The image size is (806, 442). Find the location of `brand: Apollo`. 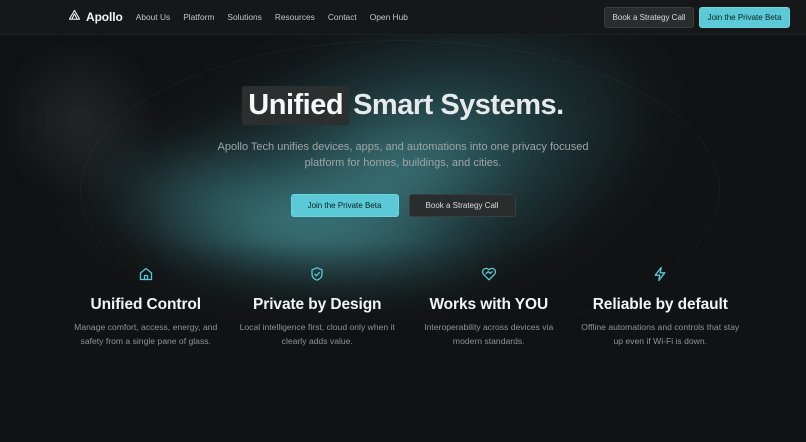

brand: Apollo is located at coordinates (95, 17).